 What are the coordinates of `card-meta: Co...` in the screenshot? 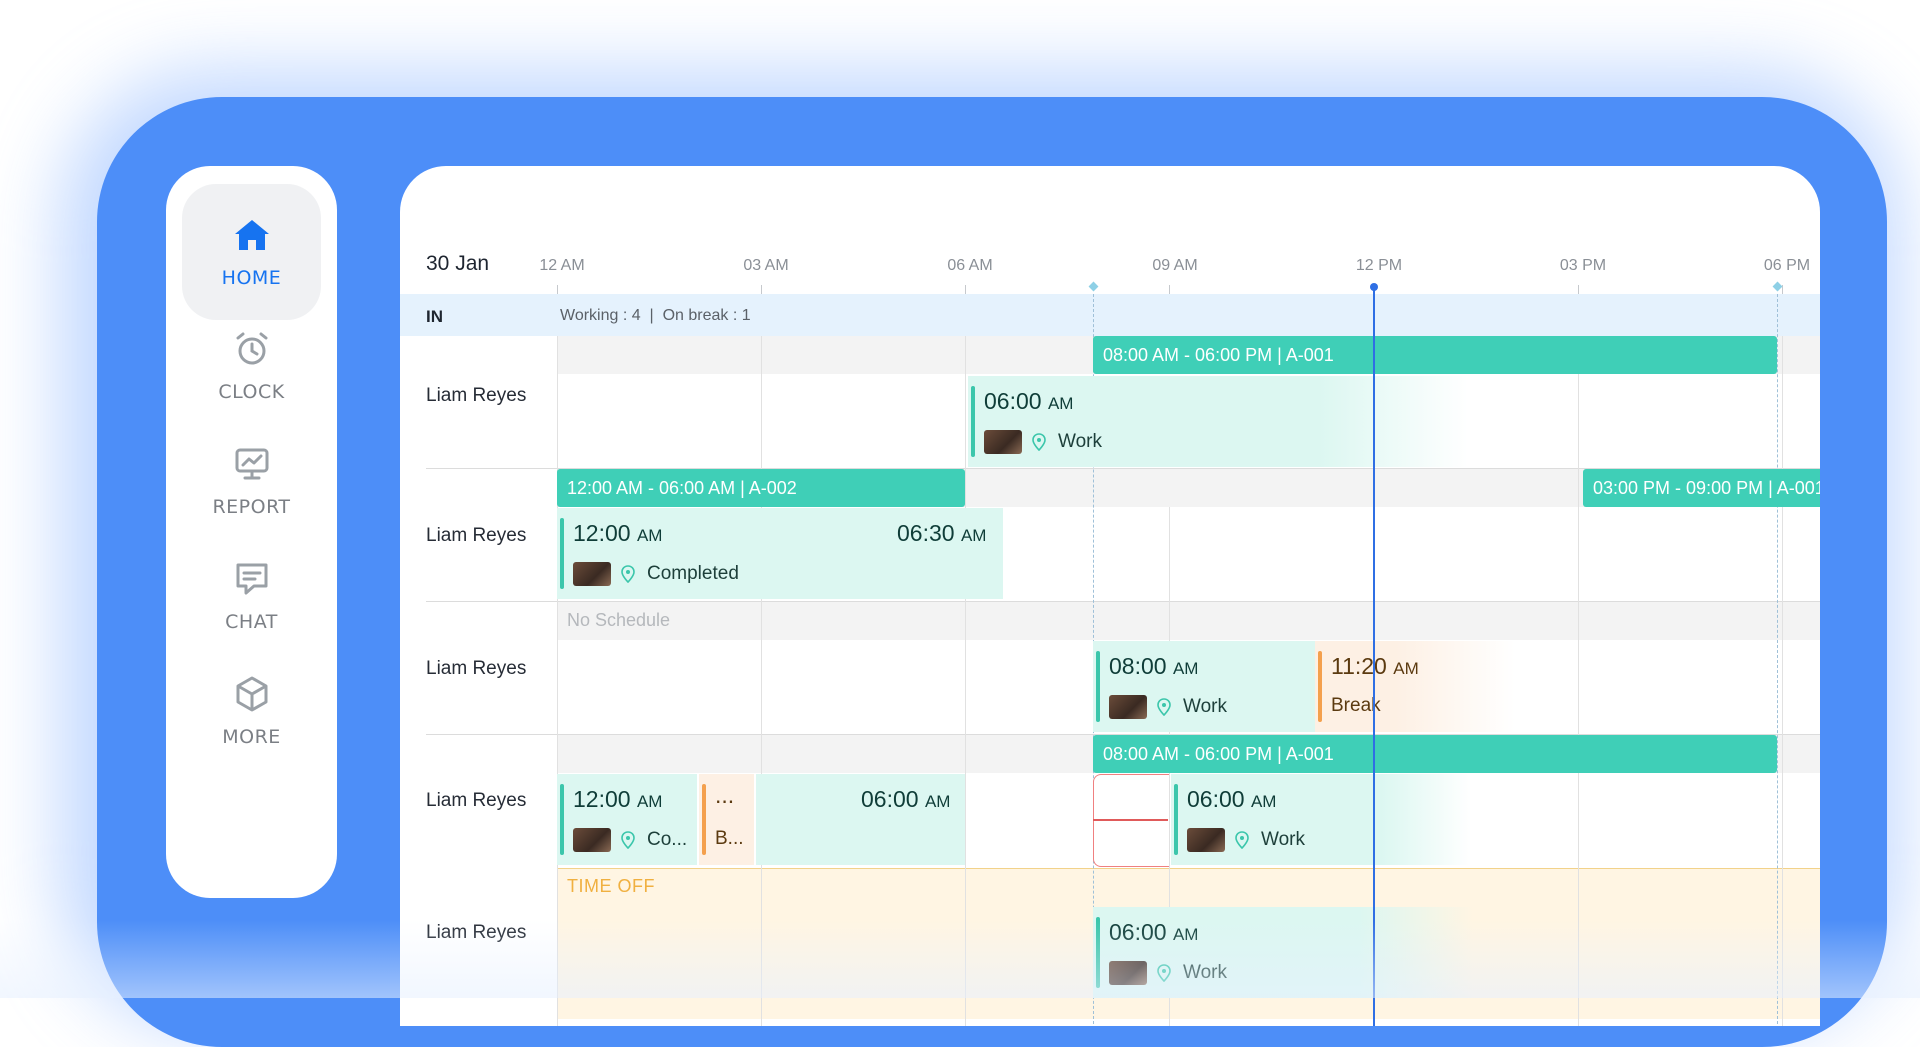 It's located at (630, 840).